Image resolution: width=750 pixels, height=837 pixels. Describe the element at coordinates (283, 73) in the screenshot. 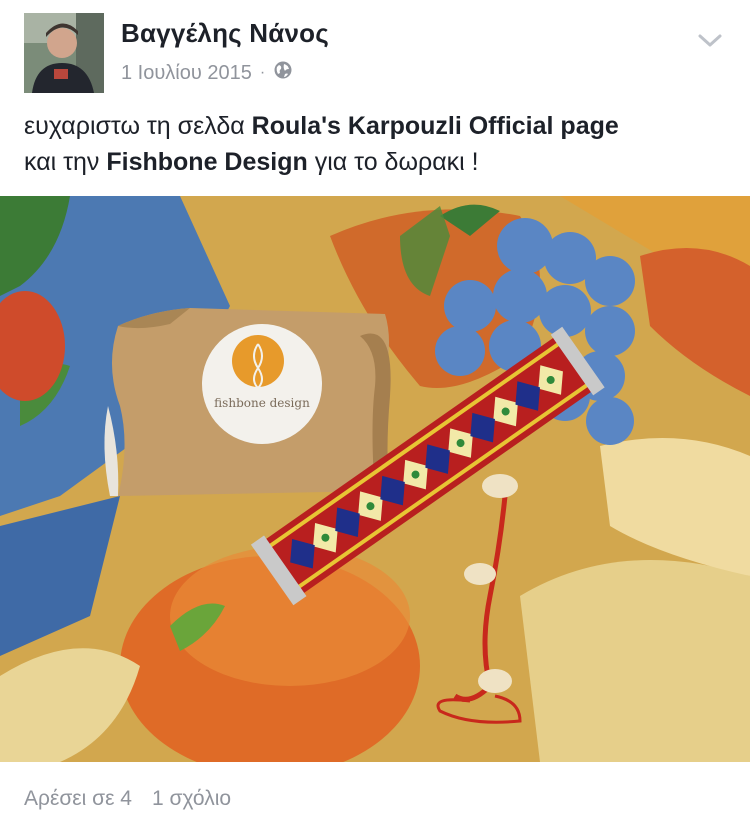

I see `globe-icon` at that location.